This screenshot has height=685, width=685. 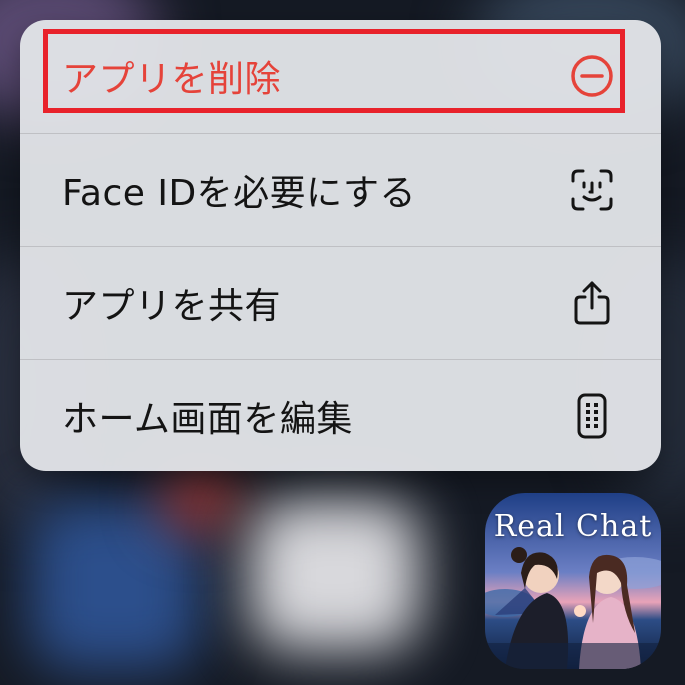 I want to click on app-icon-title: Real Chat, so click(x=573, y=526).